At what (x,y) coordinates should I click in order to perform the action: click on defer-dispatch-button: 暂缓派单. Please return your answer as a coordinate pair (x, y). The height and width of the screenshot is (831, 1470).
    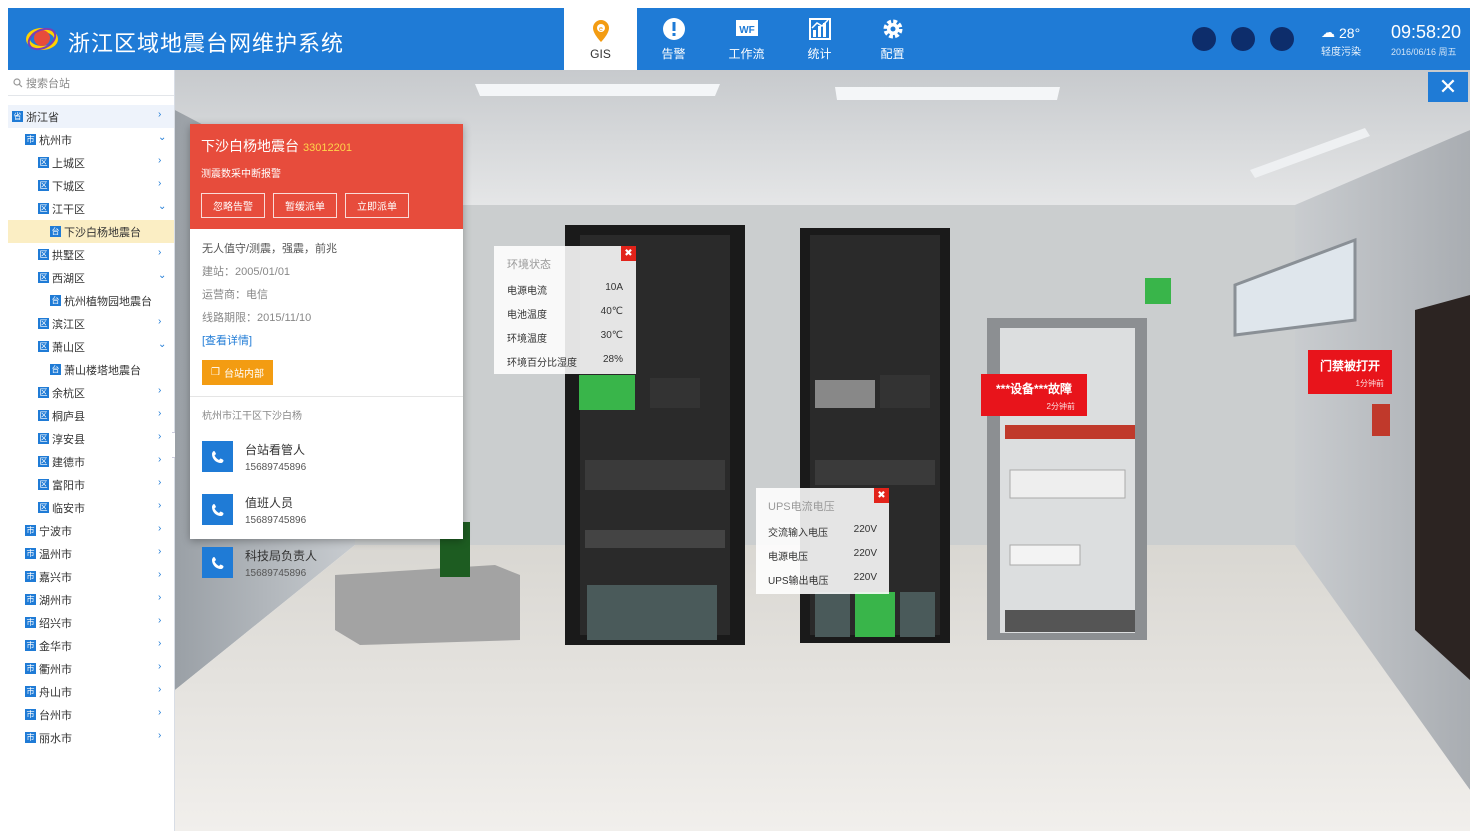
    Looking at the image, I should click on (305, 205).